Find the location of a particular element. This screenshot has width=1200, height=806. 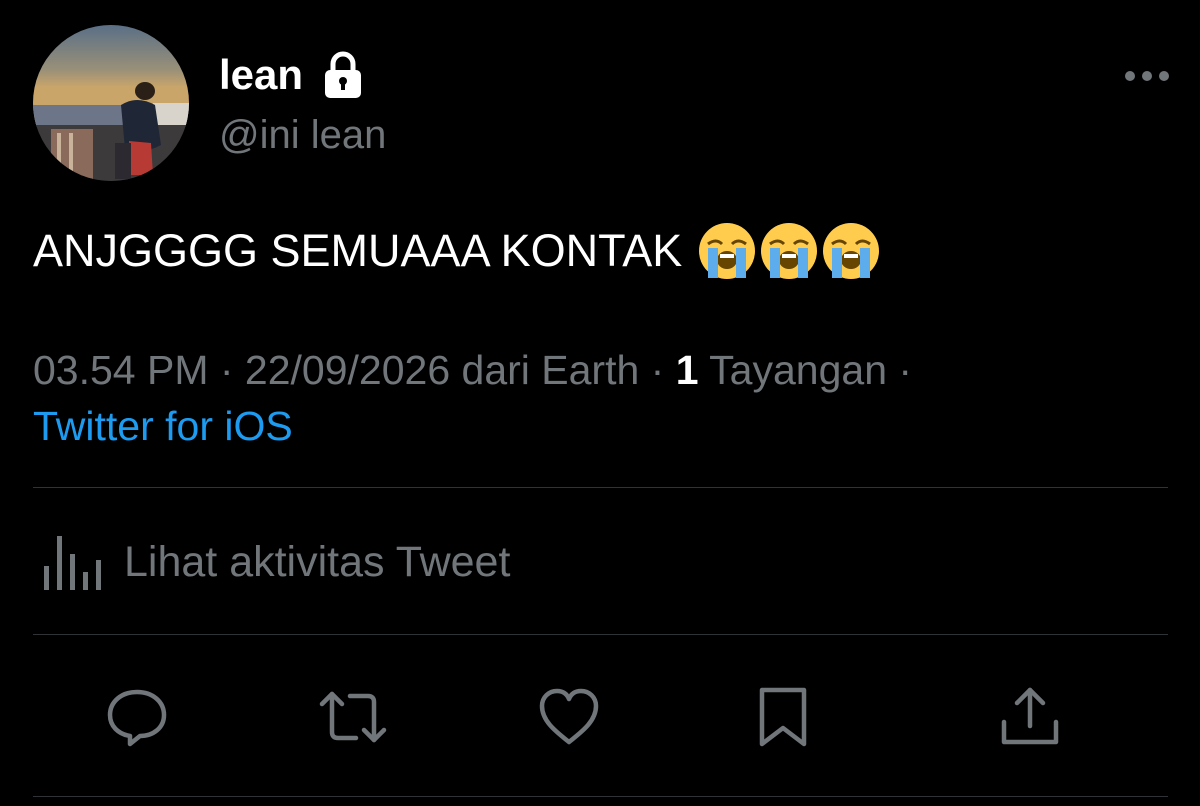

heart-icon is located at coordinates (569, 716).